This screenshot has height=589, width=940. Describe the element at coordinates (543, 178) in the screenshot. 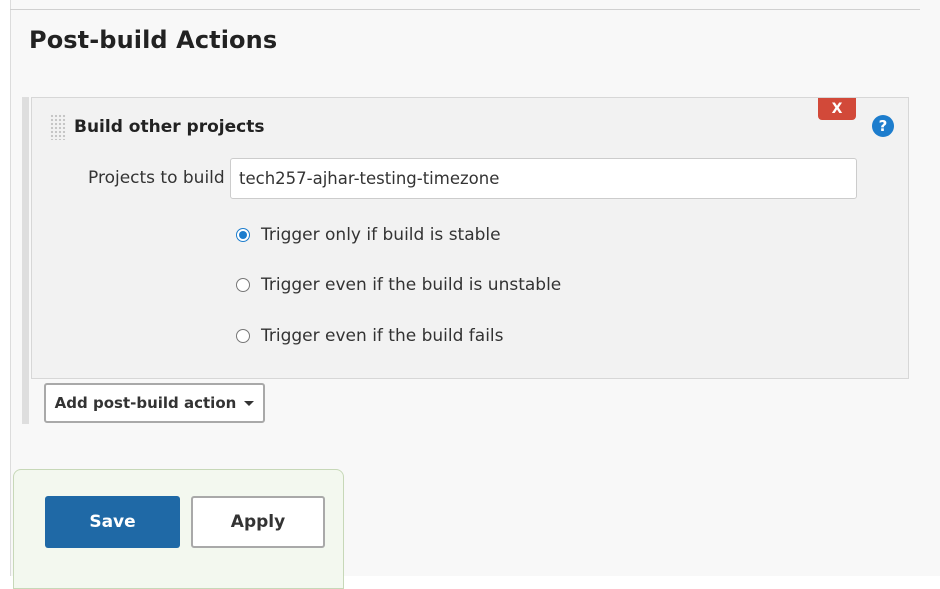

I see `projects-to-build-input` at that location.